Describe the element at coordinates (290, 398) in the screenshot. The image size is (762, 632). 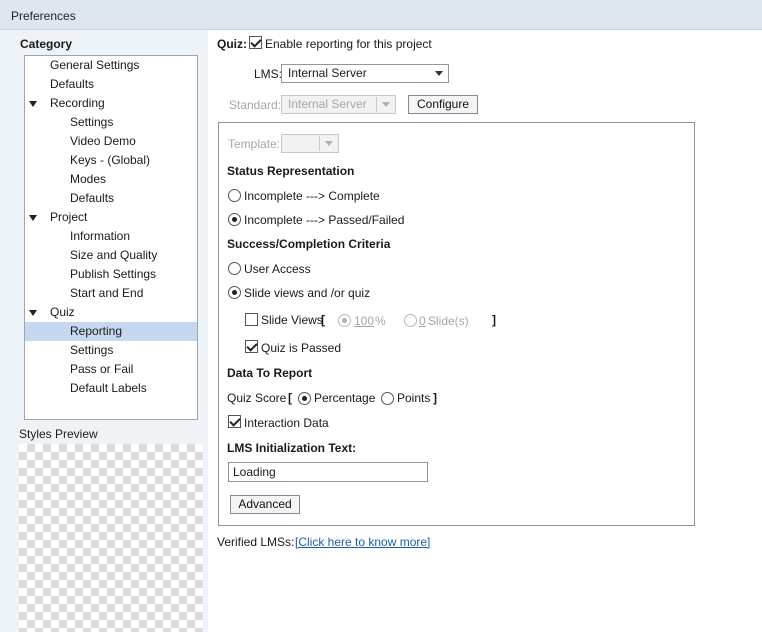
I see `quiz-score-open-bracket: [` at that location.